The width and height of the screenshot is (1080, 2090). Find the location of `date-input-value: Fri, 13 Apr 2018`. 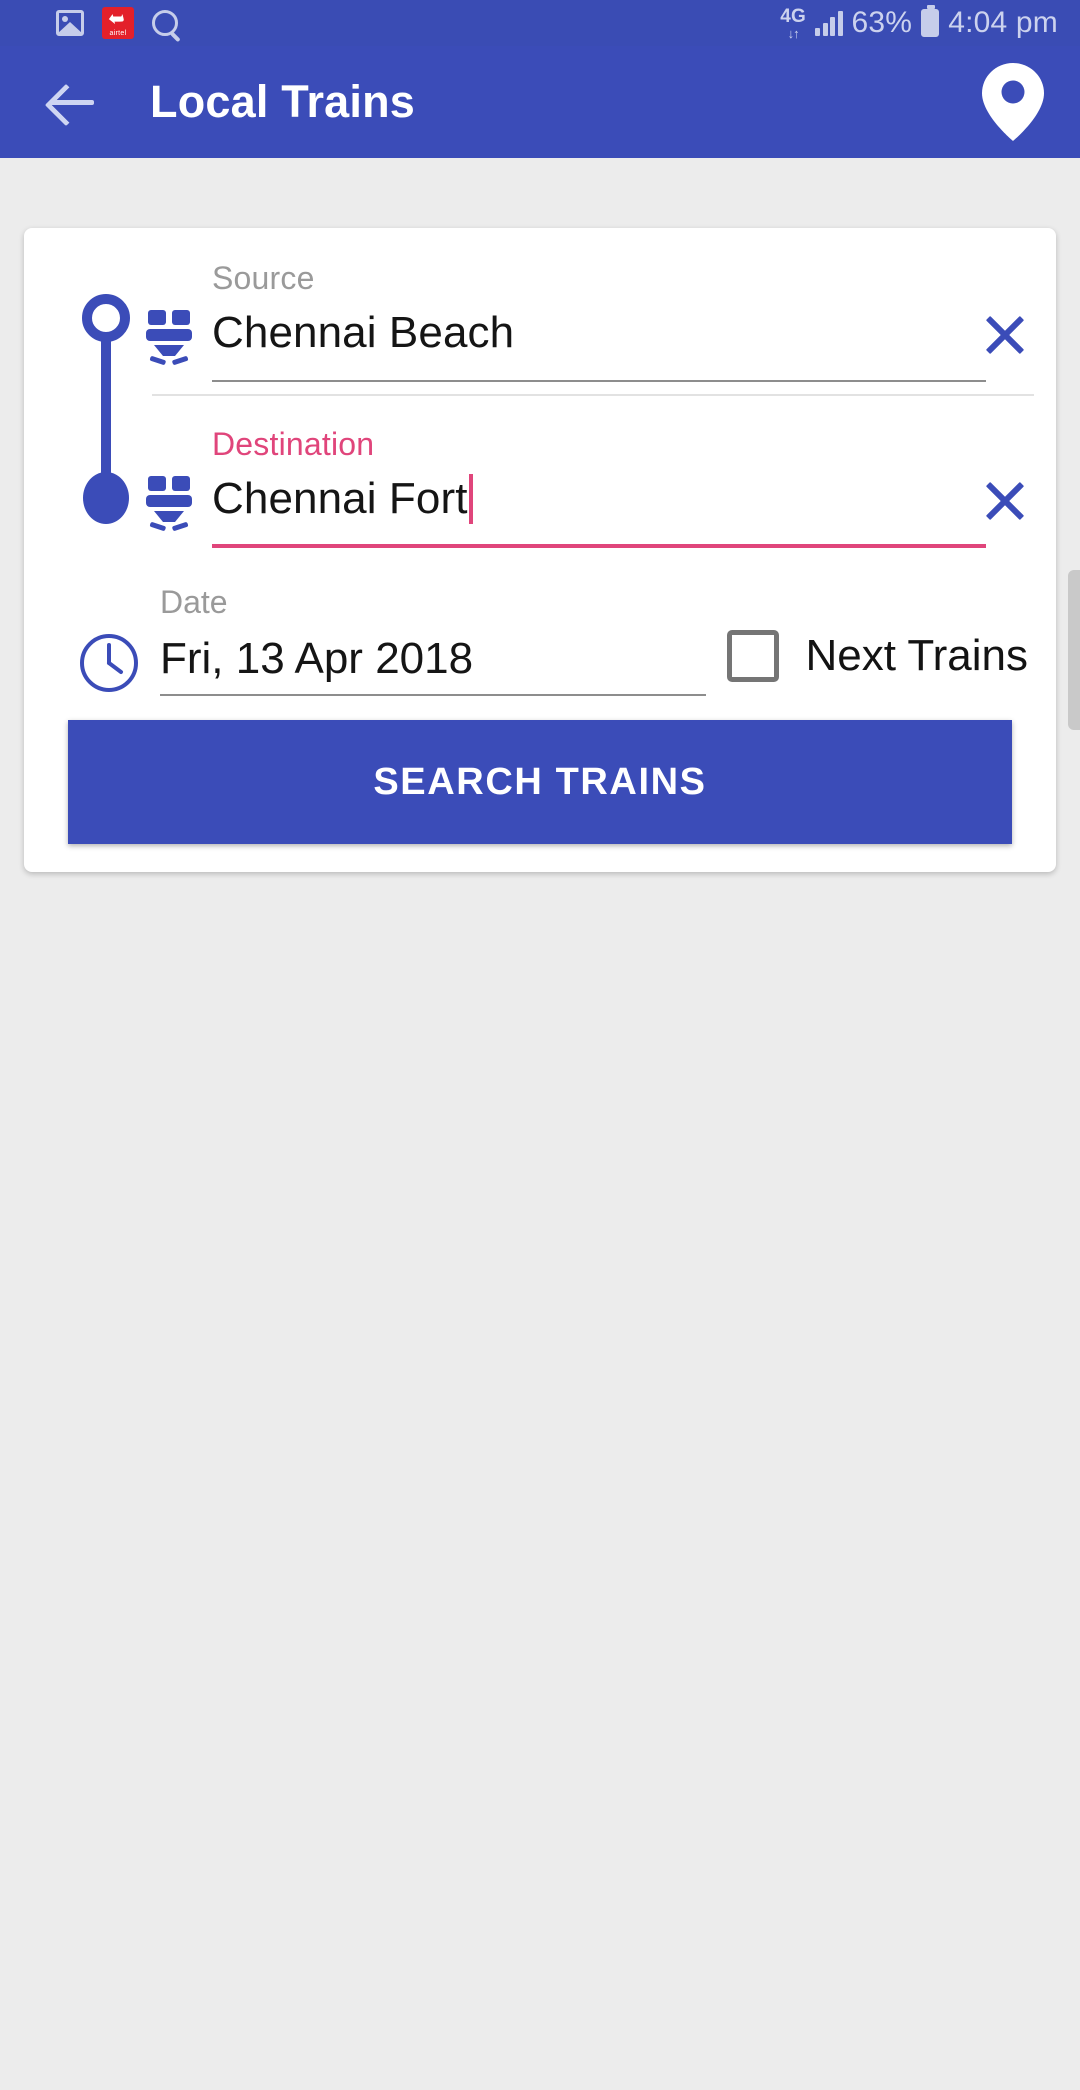

date-input-value: Fri, 13 Apr 2018 is located at coordinates (317, 658).